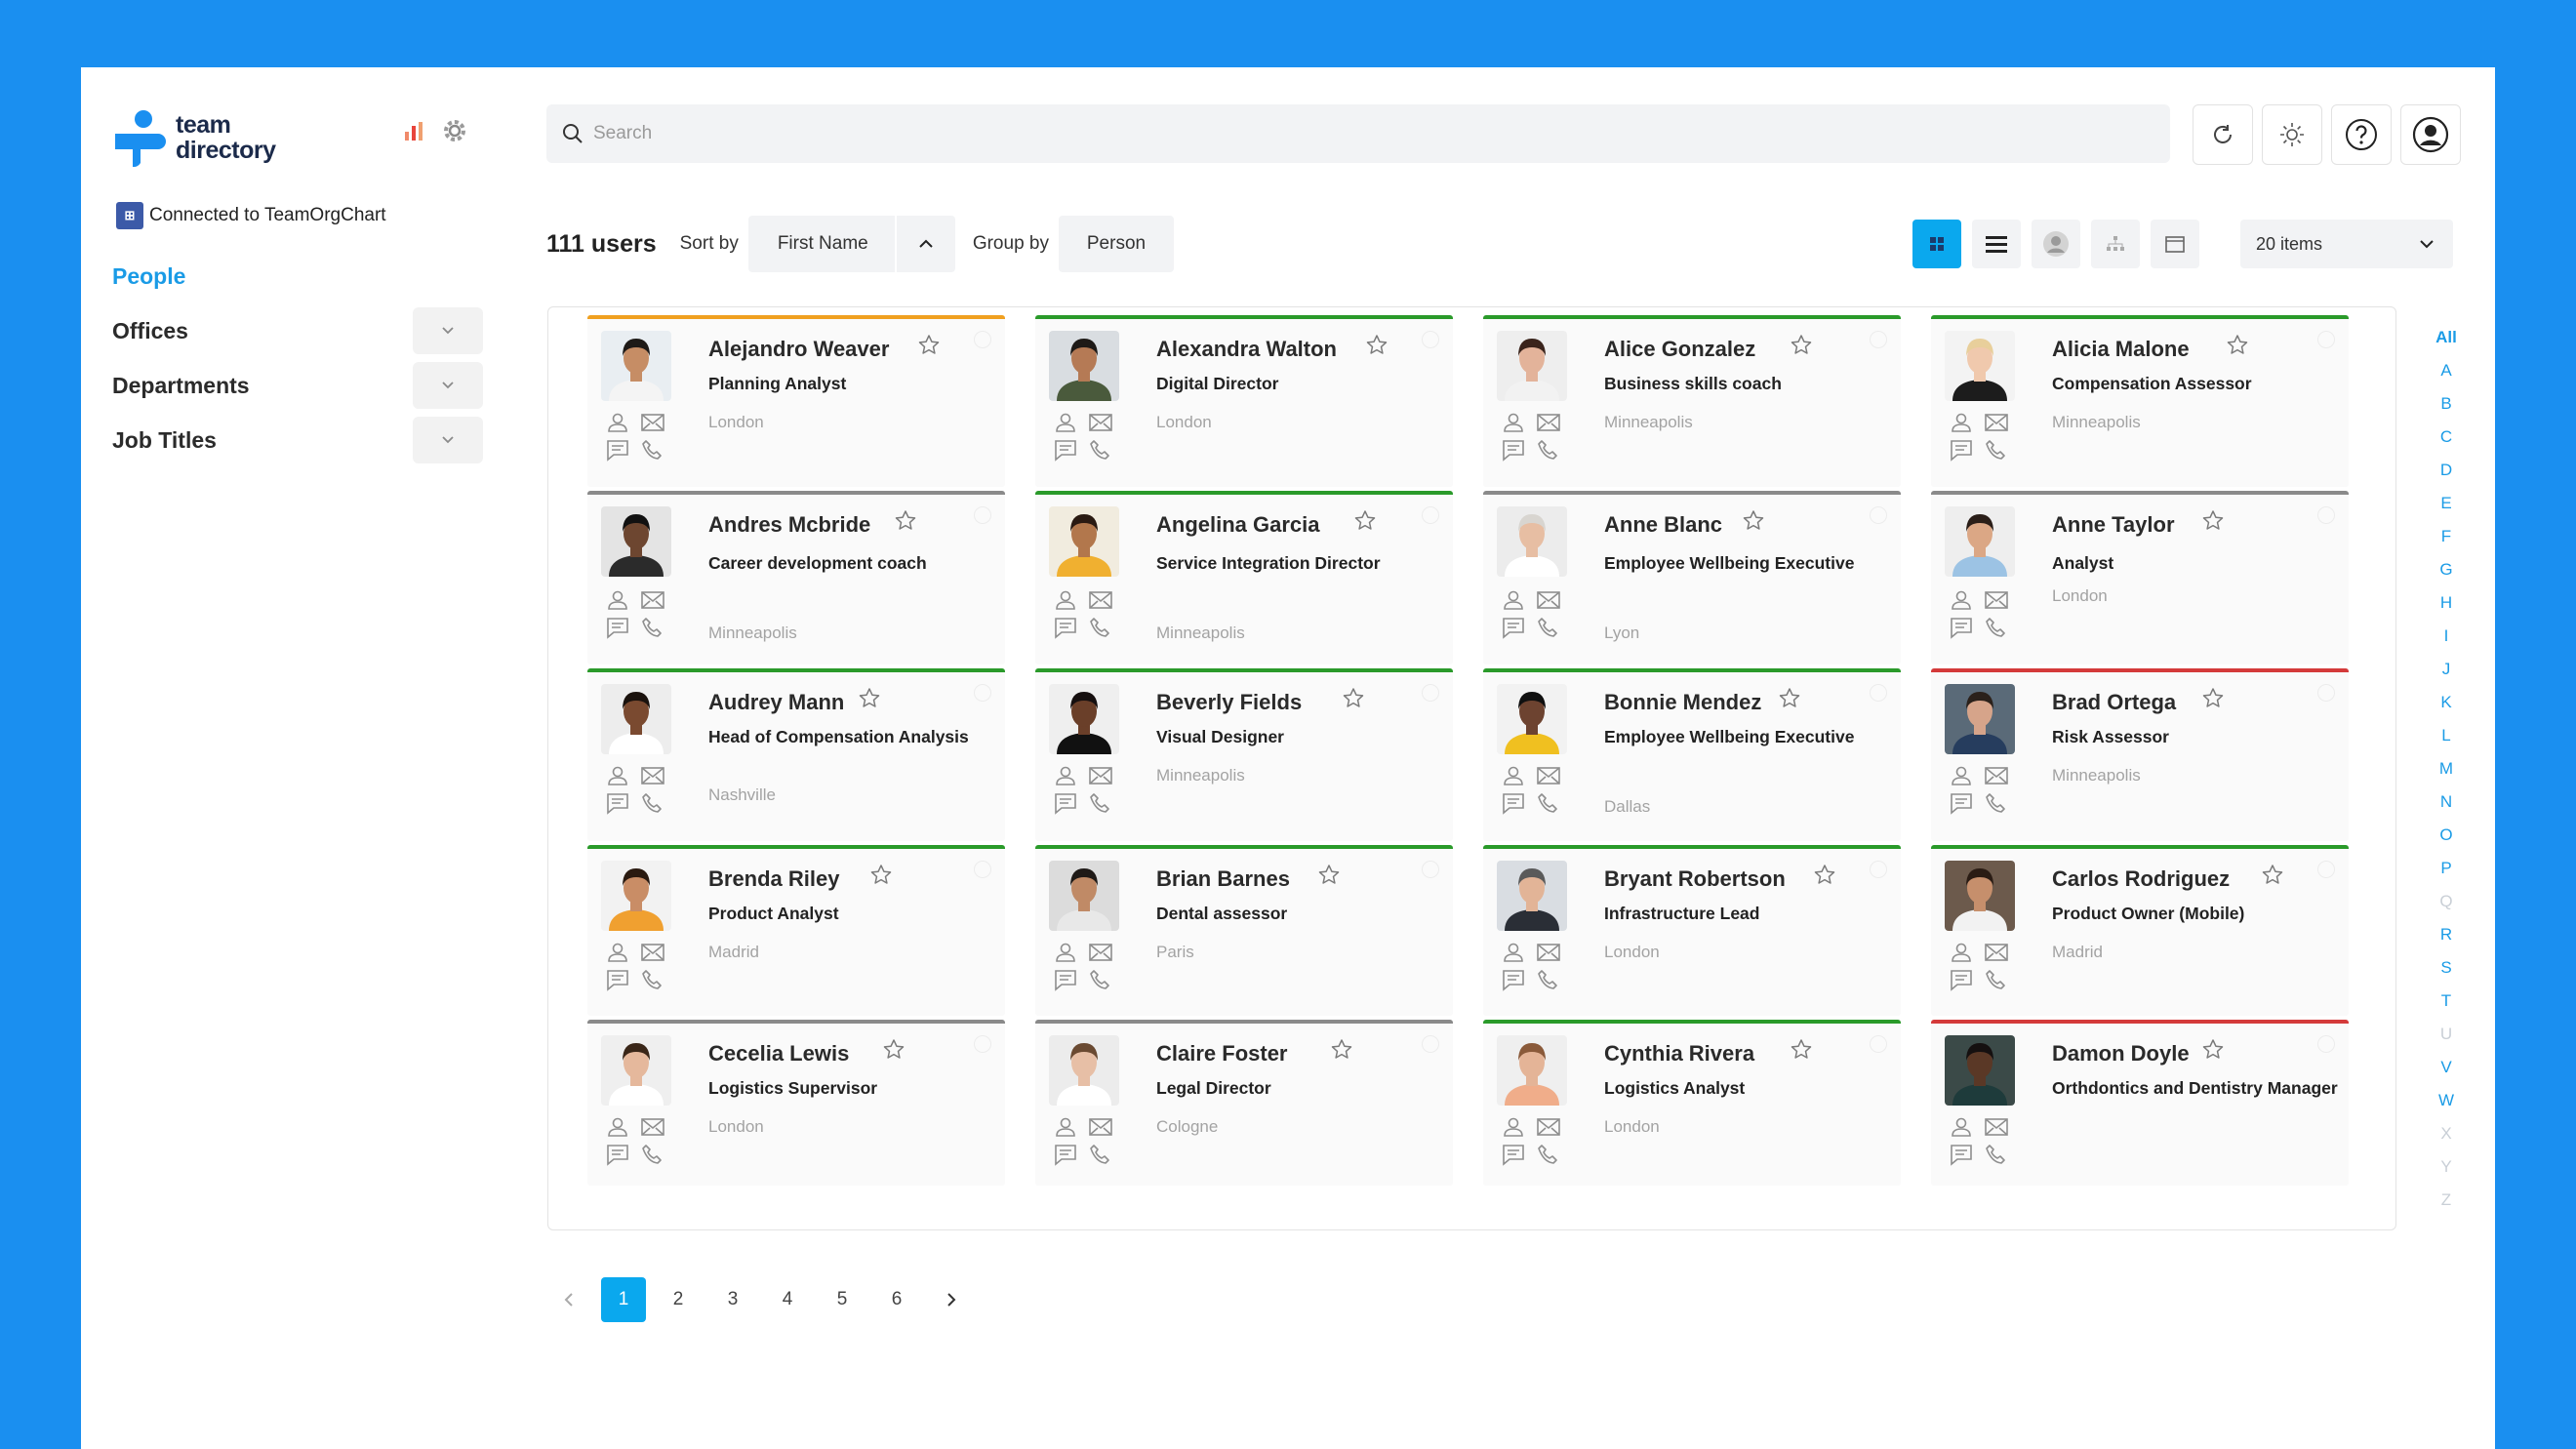 Image resolution: width=2576 pixels, height=1449 pixels. Describe the element at coordinates (2430, 134) in the screenshot. I see `profile-button` at that location.